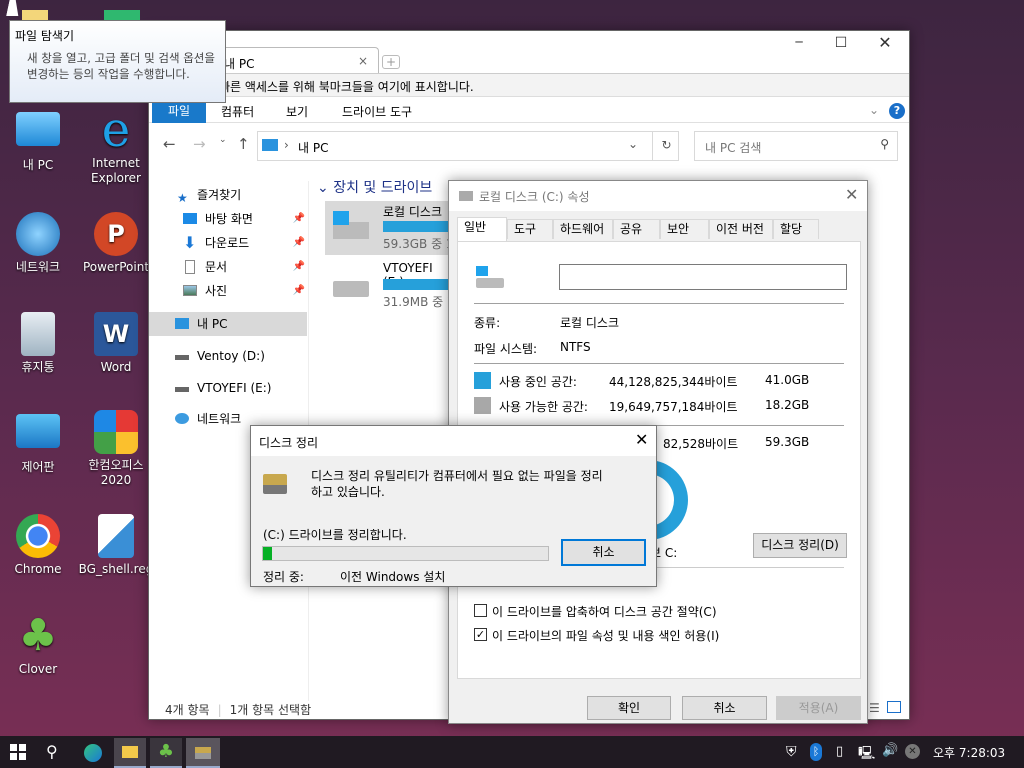 The image size is (1024, 768). What do you see at coordinates (796, 237) in the screenshot?
I see `tab-quota: 할당량` at bounding box center [796, 237].